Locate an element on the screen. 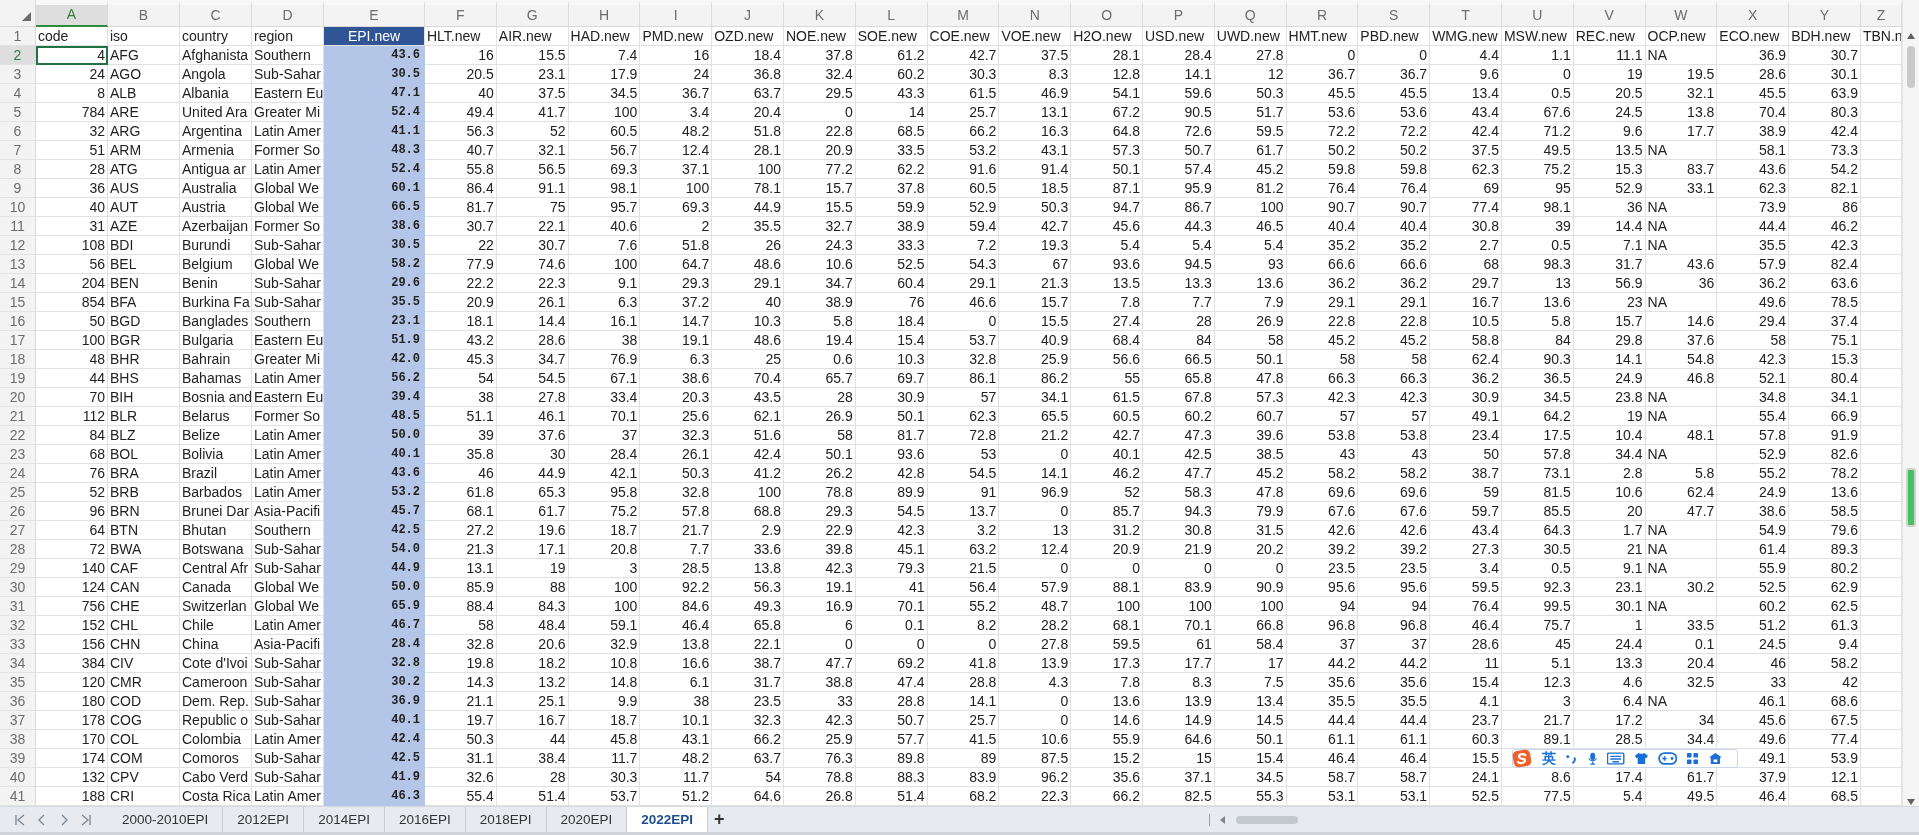 This screenshot has width=1919, height=835. sheet-tab: 2014EPI is located at coordinates (344, 819).